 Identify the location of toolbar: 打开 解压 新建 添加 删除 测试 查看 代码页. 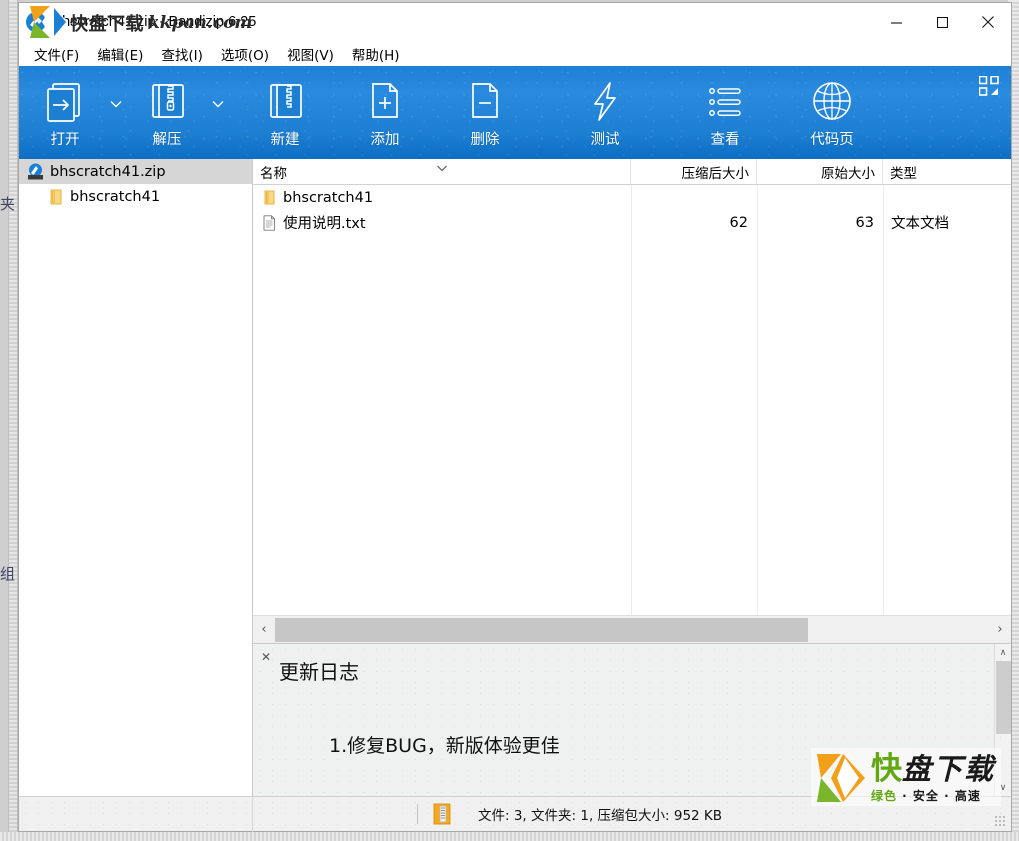
(515, 112).